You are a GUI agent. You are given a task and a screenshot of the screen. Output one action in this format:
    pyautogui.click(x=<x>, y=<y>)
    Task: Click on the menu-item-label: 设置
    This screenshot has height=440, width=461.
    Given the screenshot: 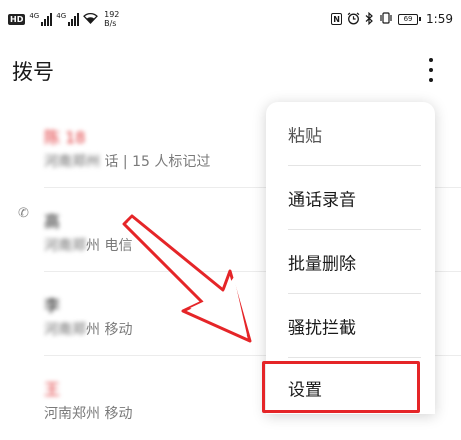 What is the action you would take?
    pyautogui.click(x=305, y=390)
    